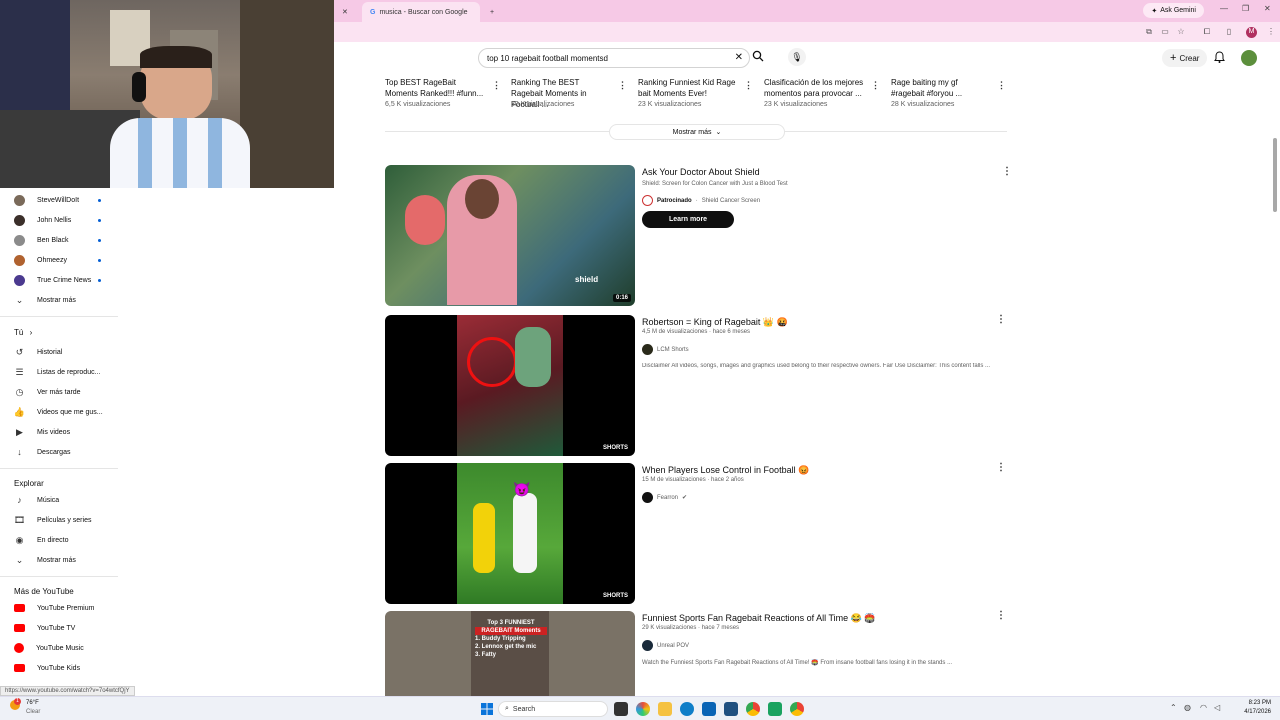  I want to click on sidebar-item-my-videos: ▶ Mis videos, so click(42, 432).